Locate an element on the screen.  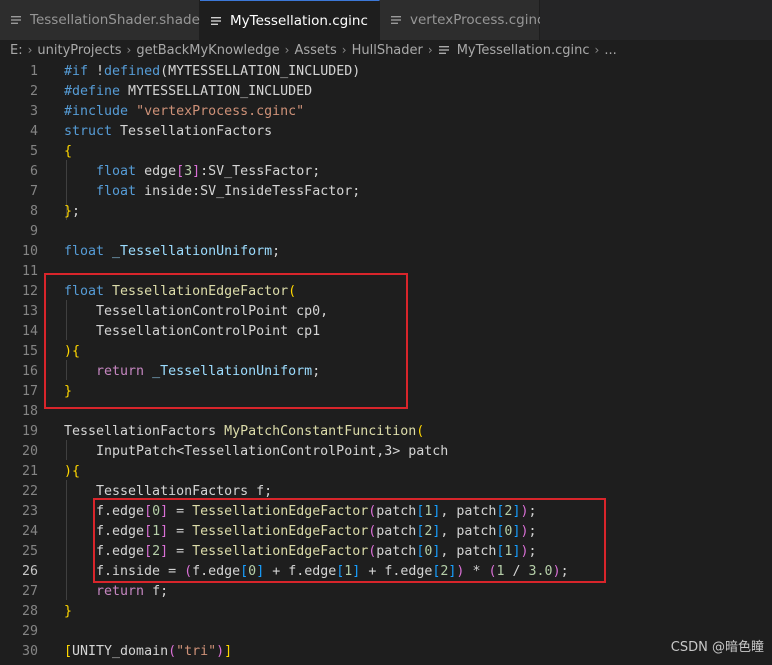
code-token: f.edge is located at coordinates (216, 571).